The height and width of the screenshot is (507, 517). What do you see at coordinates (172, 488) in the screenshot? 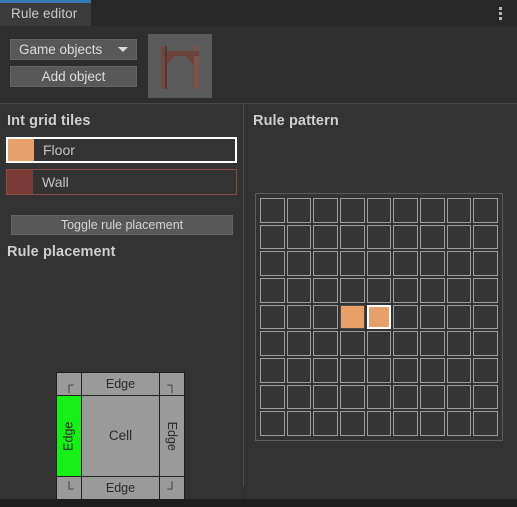
I see `rule-placement-corner-bottom-right: ┘` at bounding box center [172, 488].